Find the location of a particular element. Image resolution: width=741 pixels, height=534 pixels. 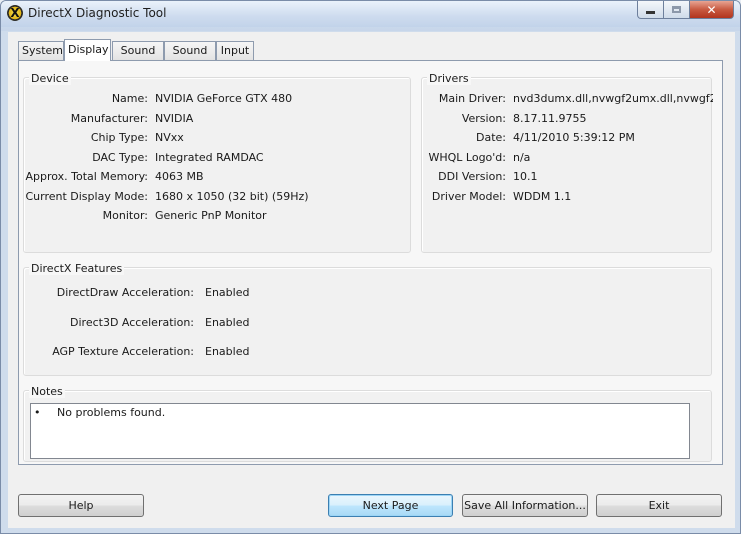

chip-type-label: Chip Type: is located at coordinates (119, 137).